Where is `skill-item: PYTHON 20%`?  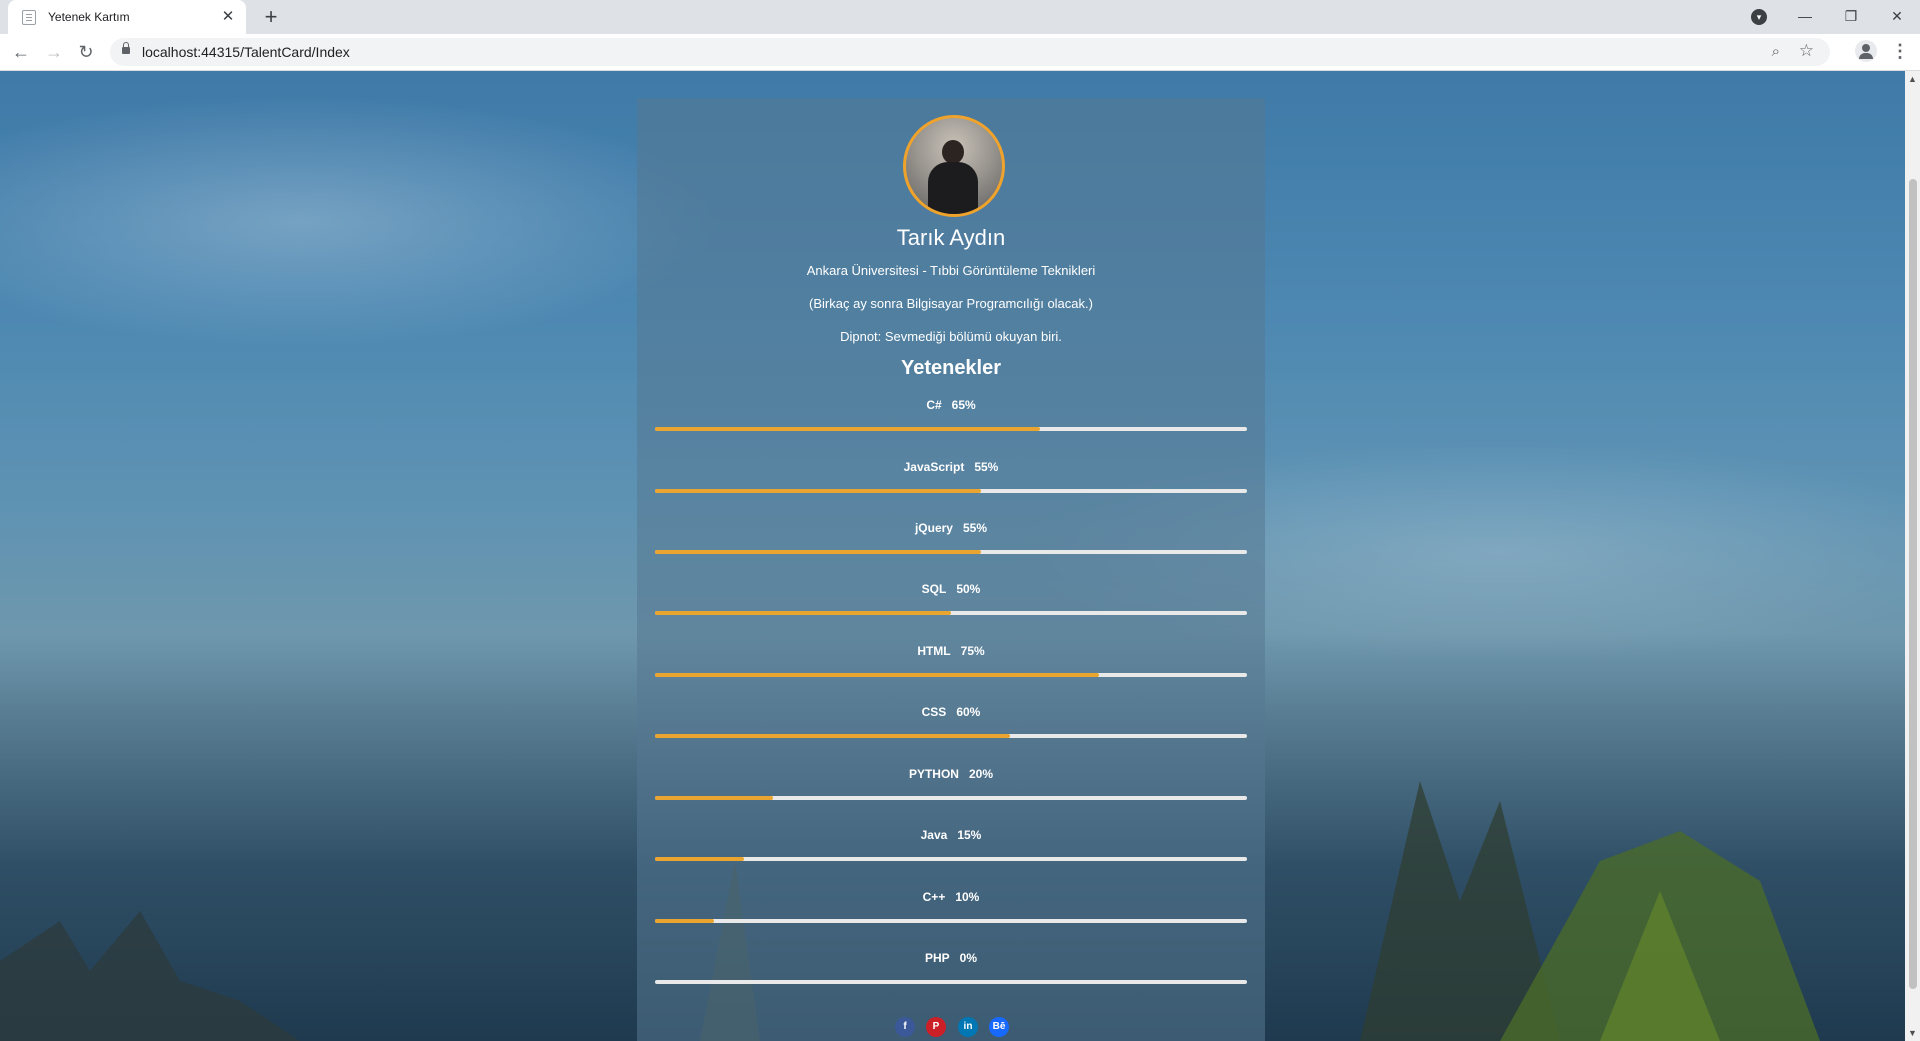
skill-item: PYTHON 20% is located at coordinates (951, 787).